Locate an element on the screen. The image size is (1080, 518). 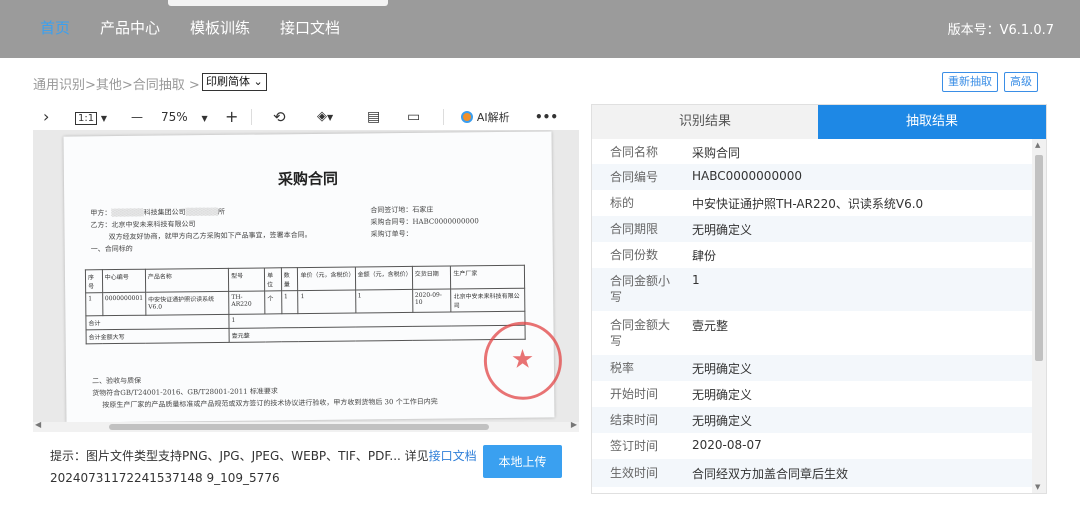
scroll-up-icon: ▲ is located at coordinates (1037, 145).